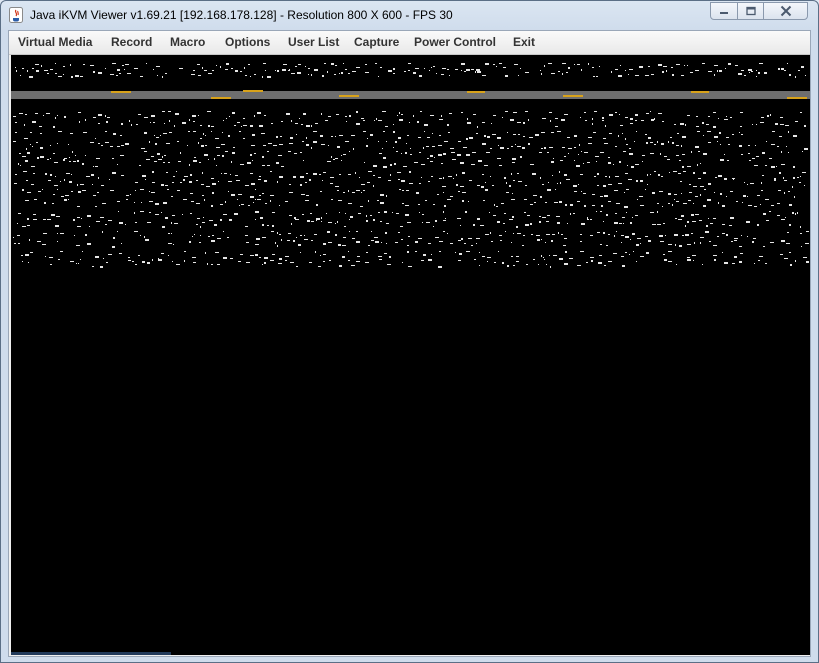 This screenshot has height=663, width=819. What do you see at coordinates (376, 42) in the screenshot?
I see `menu-capture: Capture` at bounding box center [376, 42].